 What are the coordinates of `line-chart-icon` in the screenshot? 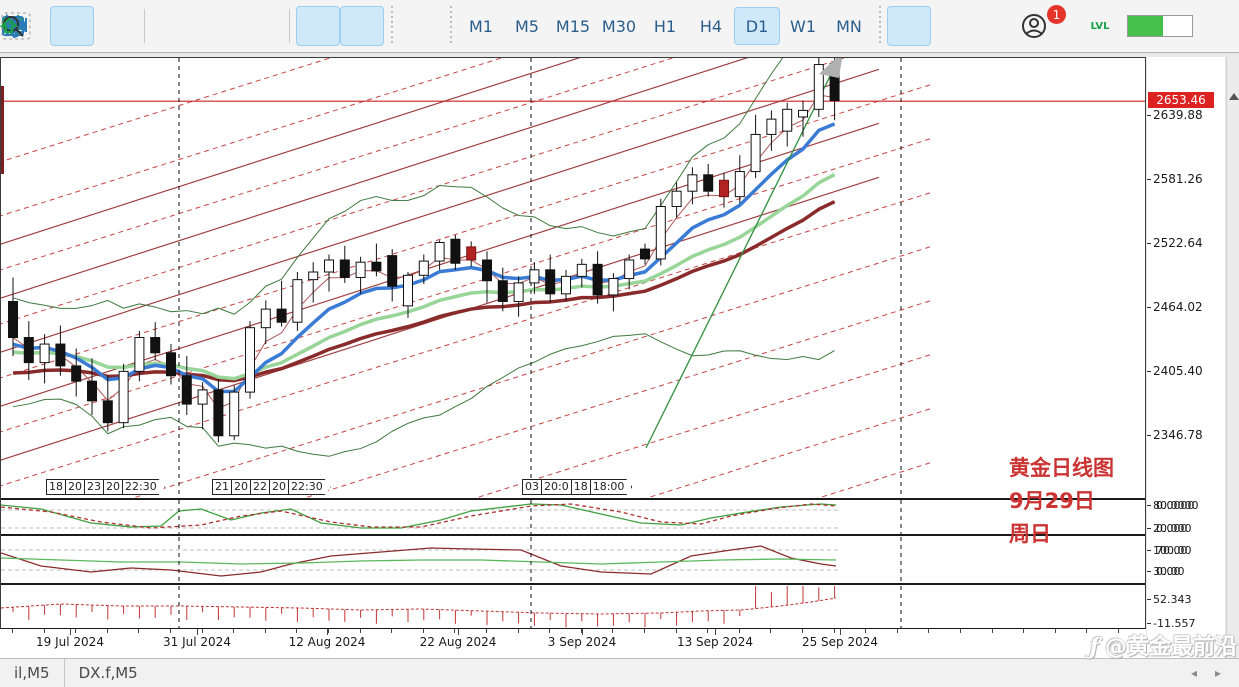 It's located at (70, 26).